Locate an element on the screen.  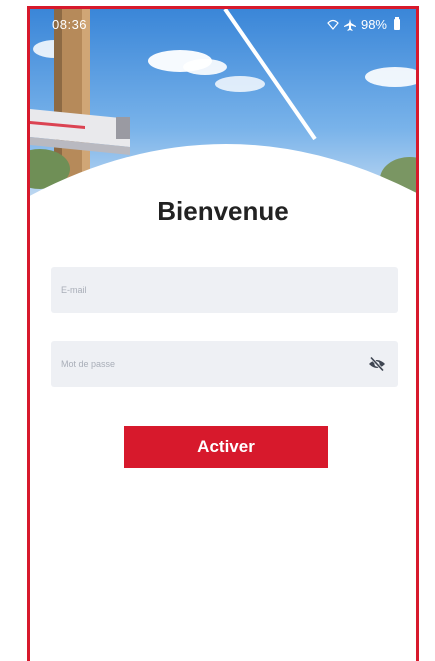
status-icons: 98% is located at coordinates (363, 24).